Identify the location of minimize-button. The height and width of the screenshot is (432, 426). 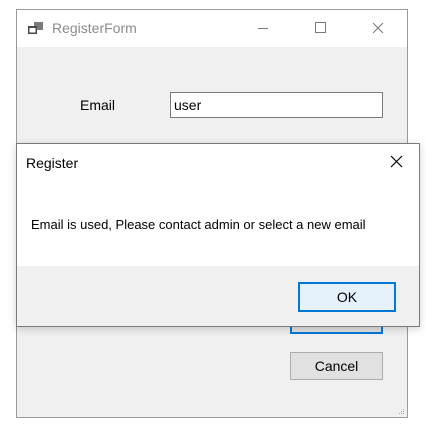
(263, 28).